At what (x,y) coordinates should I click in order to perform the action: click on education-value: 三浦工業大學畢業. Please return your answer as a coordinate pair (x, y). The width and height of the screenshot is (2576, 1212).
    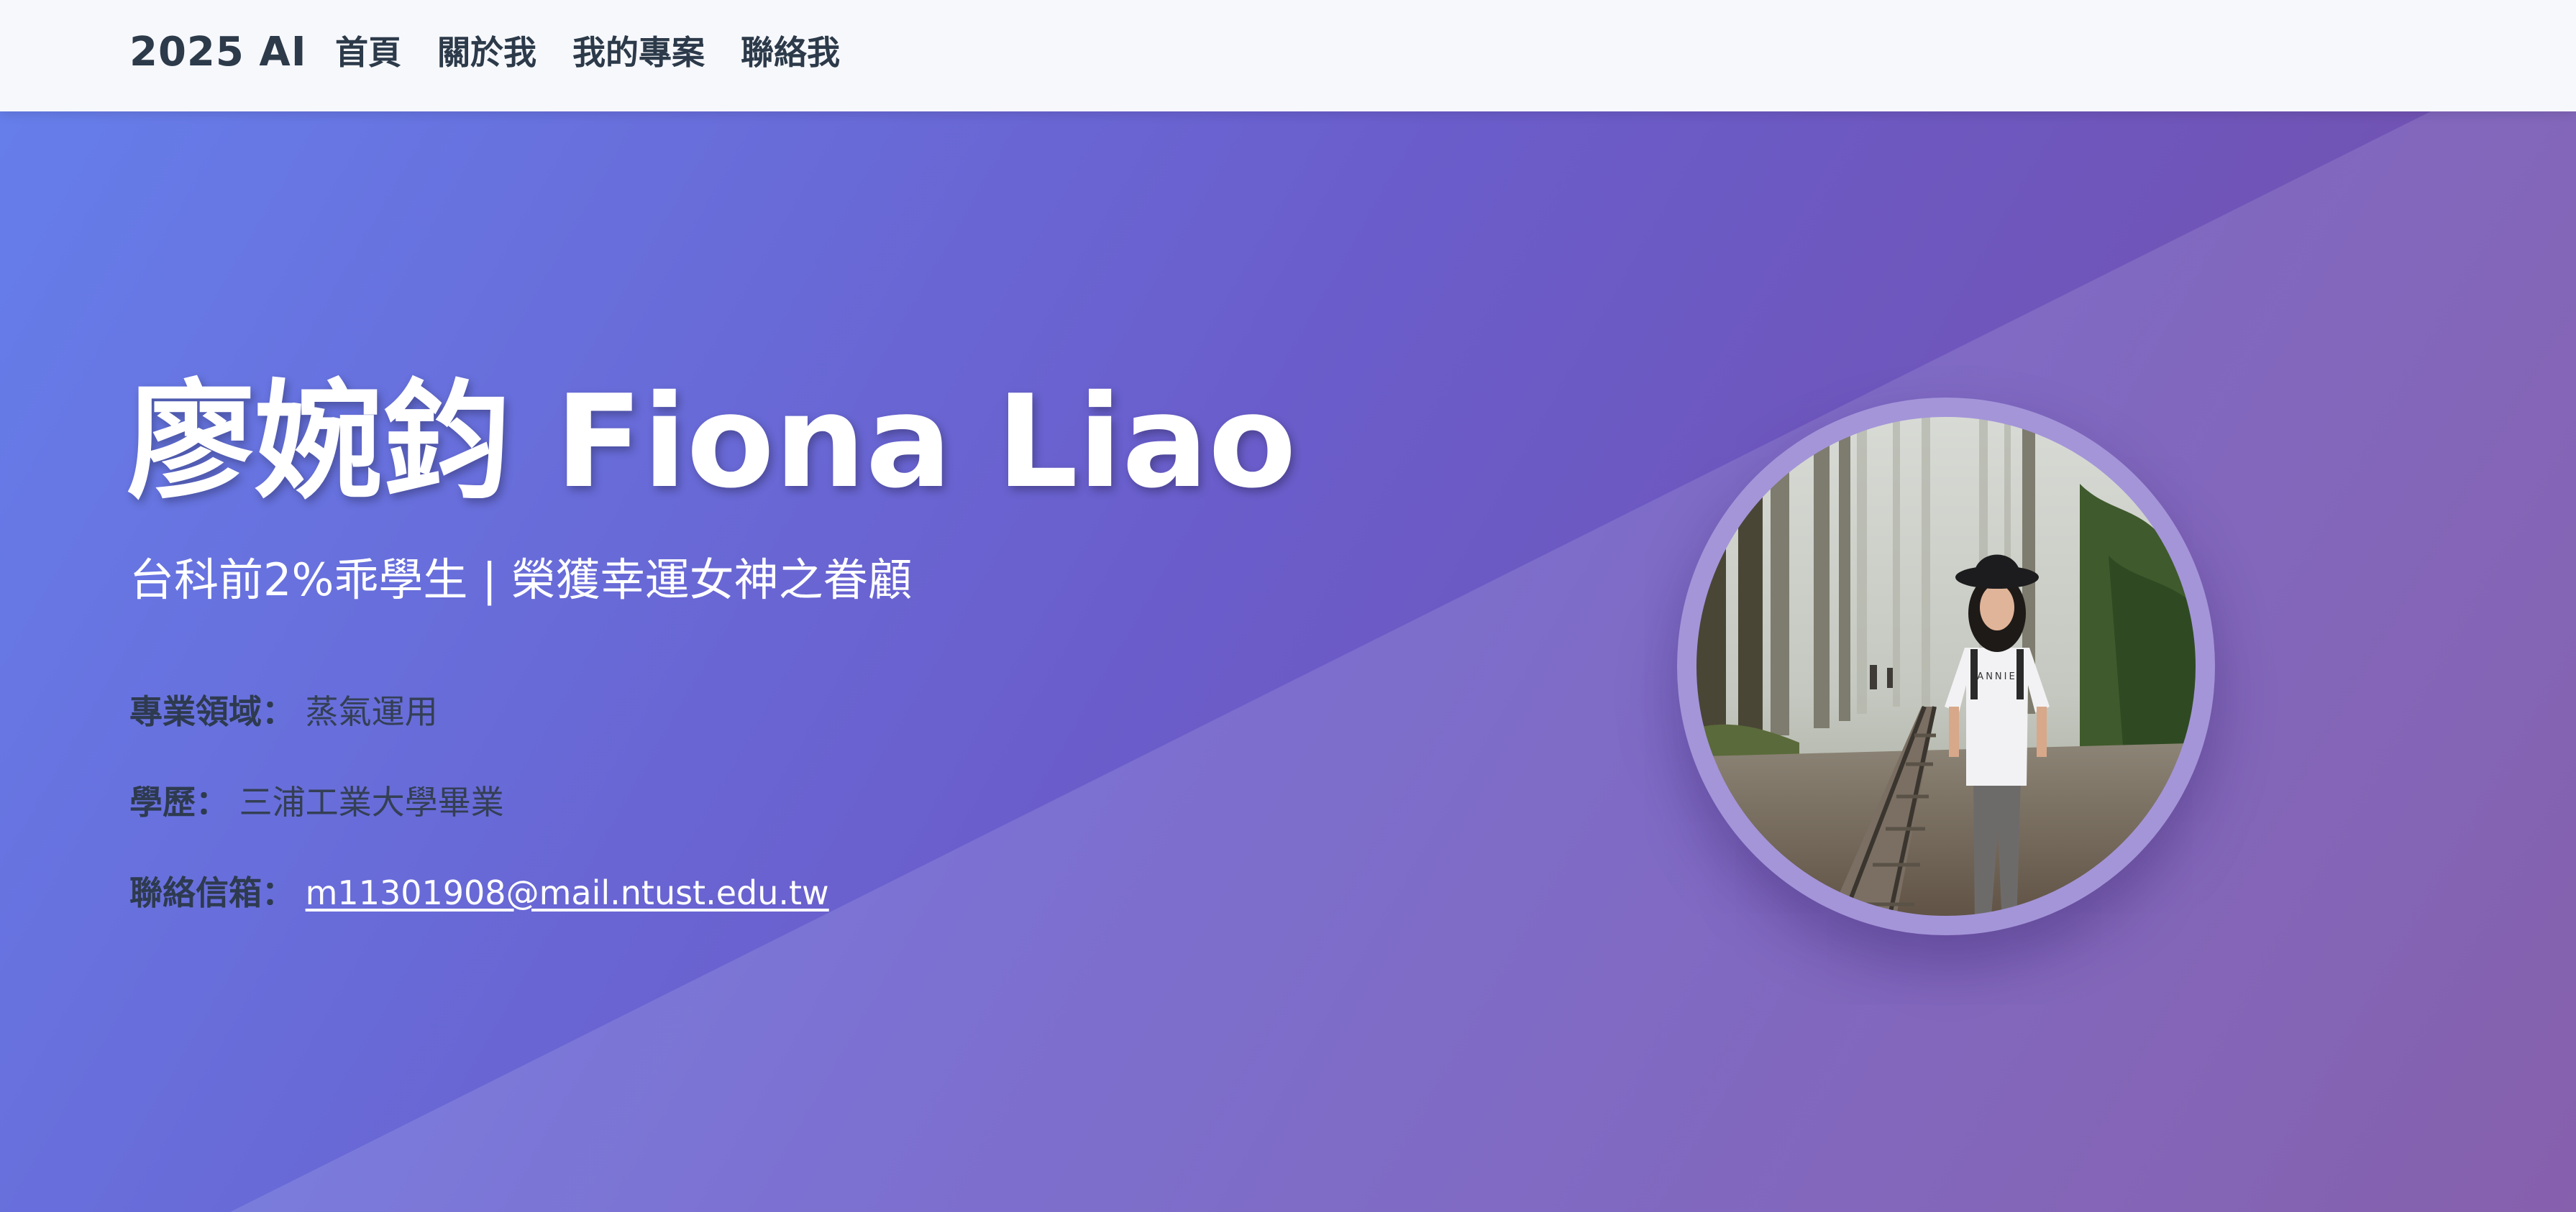
    Looking at the image, I should click on (371, 802).